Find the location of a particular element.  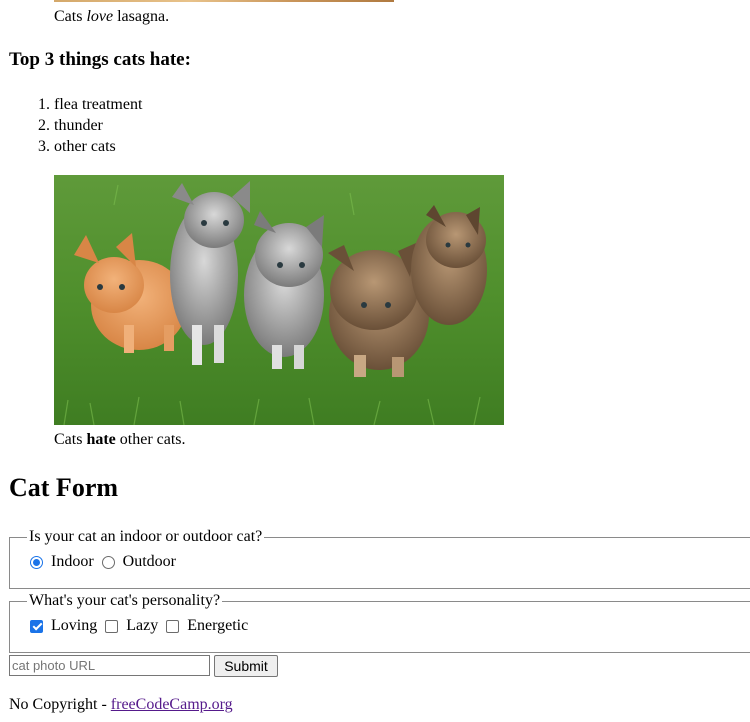

indoor-radio is located at coordinates (36, 562).